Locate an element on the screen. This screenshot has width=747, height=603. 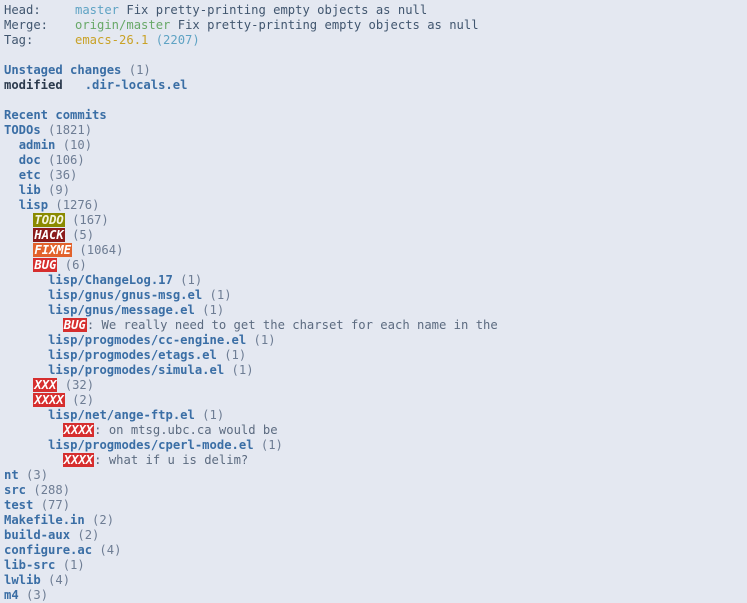
todo-node-label: lisp/progmodes/etags.el is located at coordinates (132, 355).